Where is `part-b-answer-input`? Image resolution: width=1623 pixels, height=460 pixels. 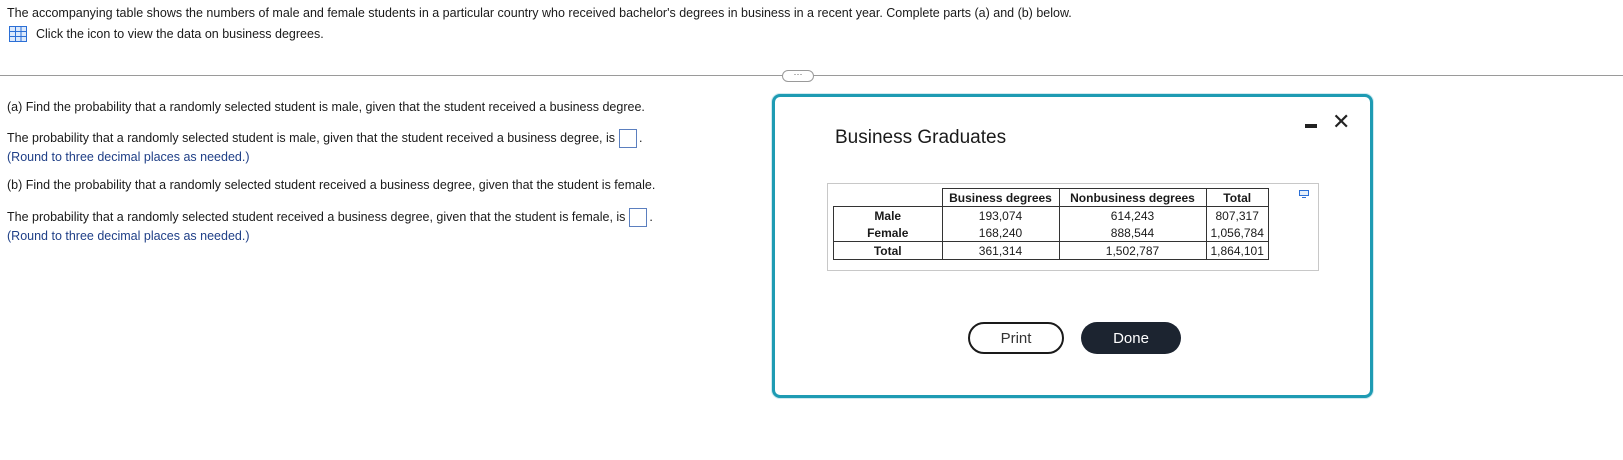 part-b-answer-input is located at coordinates (638, 217).